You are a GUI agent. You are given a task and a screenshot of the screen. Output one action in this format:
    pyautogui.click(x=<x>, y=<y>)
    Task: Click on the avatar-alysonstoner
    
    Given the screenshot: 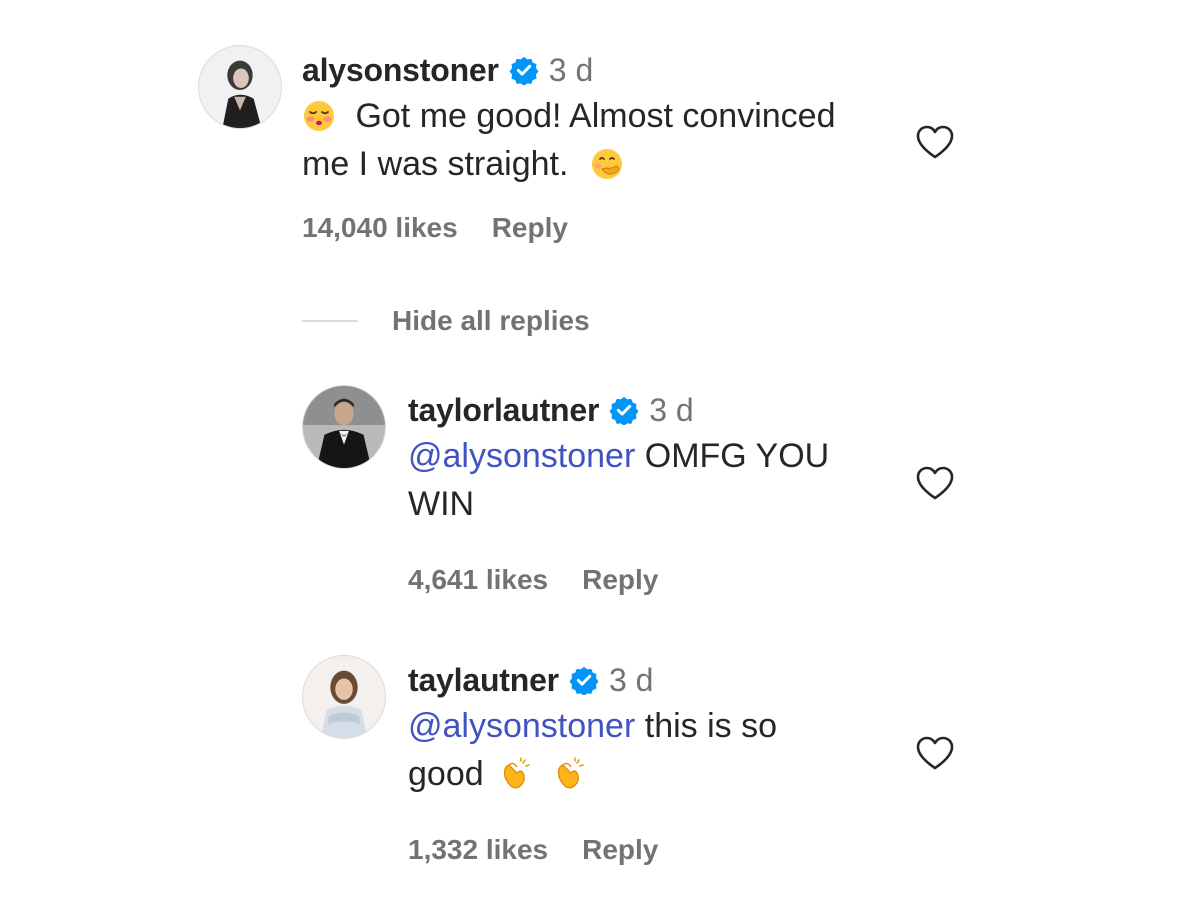 What is the action you would take?
    pyautogui.click(x=240, y=87)
    